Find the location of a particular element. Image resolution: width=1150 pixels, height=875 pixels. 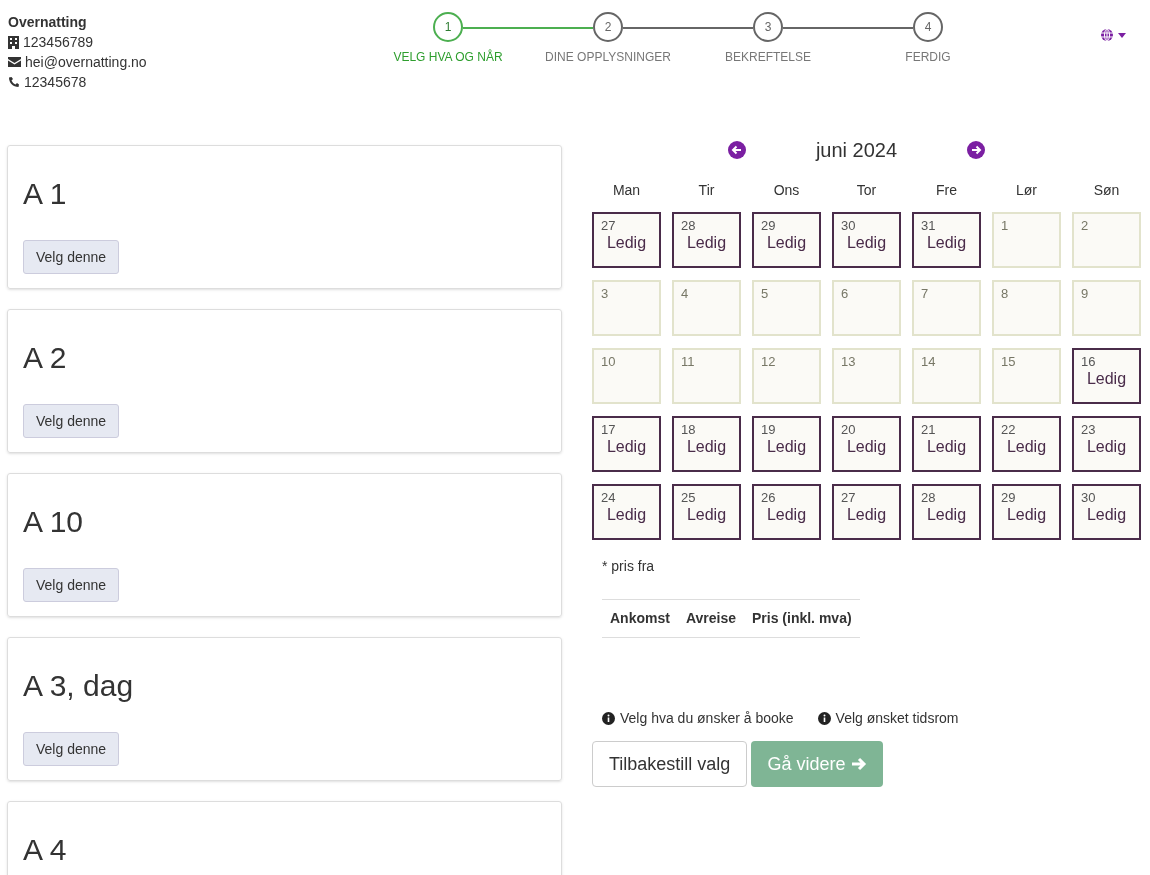

org-number: 123456789 is located at coordinates (58, 42).